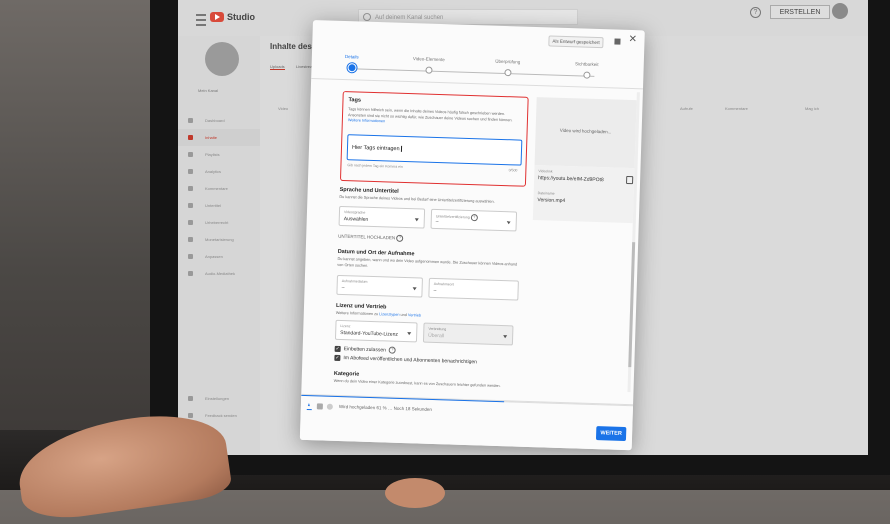 The image size is (890, 524). What do you see at coordinates (351, 62) in the screenshot?
I see `step-details: Details` at bounding box center [351, 62].